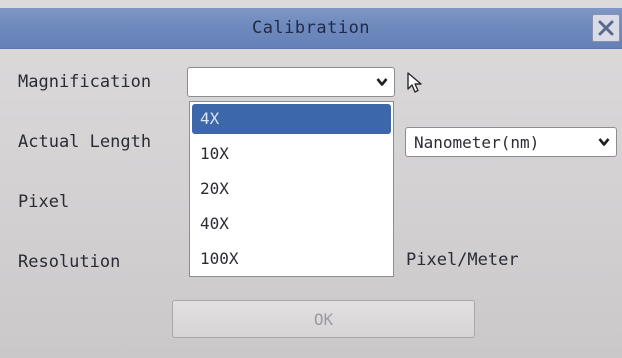 This screenshot has width=622, height=358. I want to click on close-icon, so click(606, 28).